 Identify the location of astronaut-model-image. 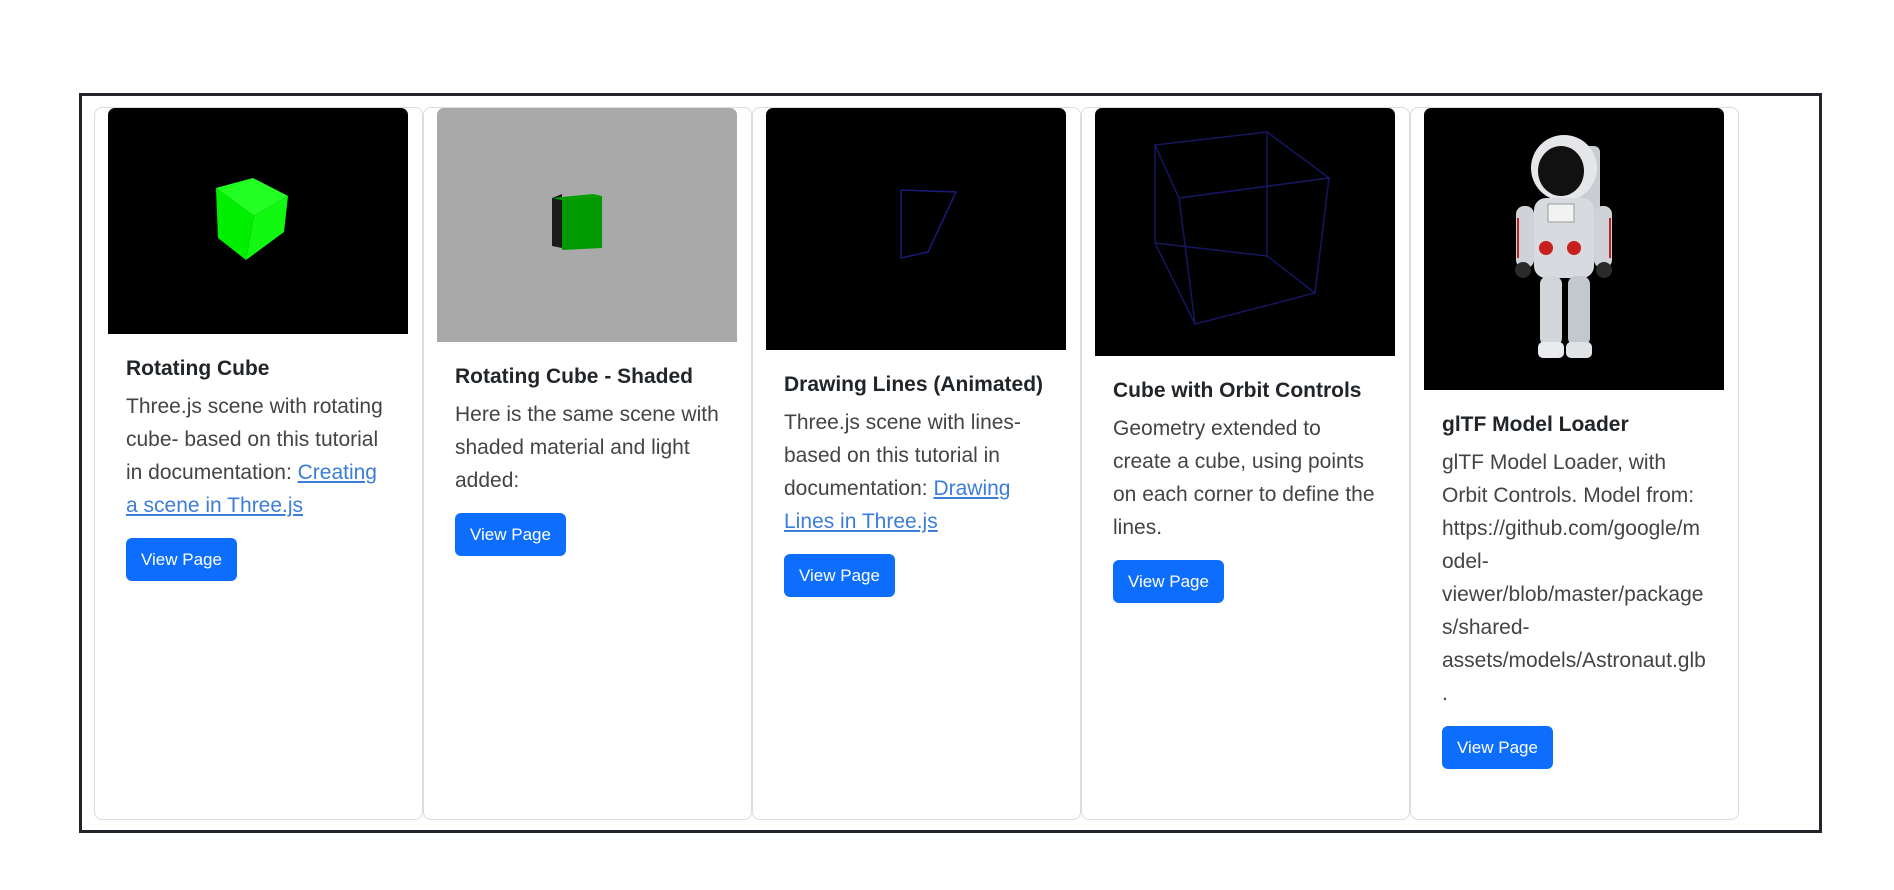
(1574, 249).